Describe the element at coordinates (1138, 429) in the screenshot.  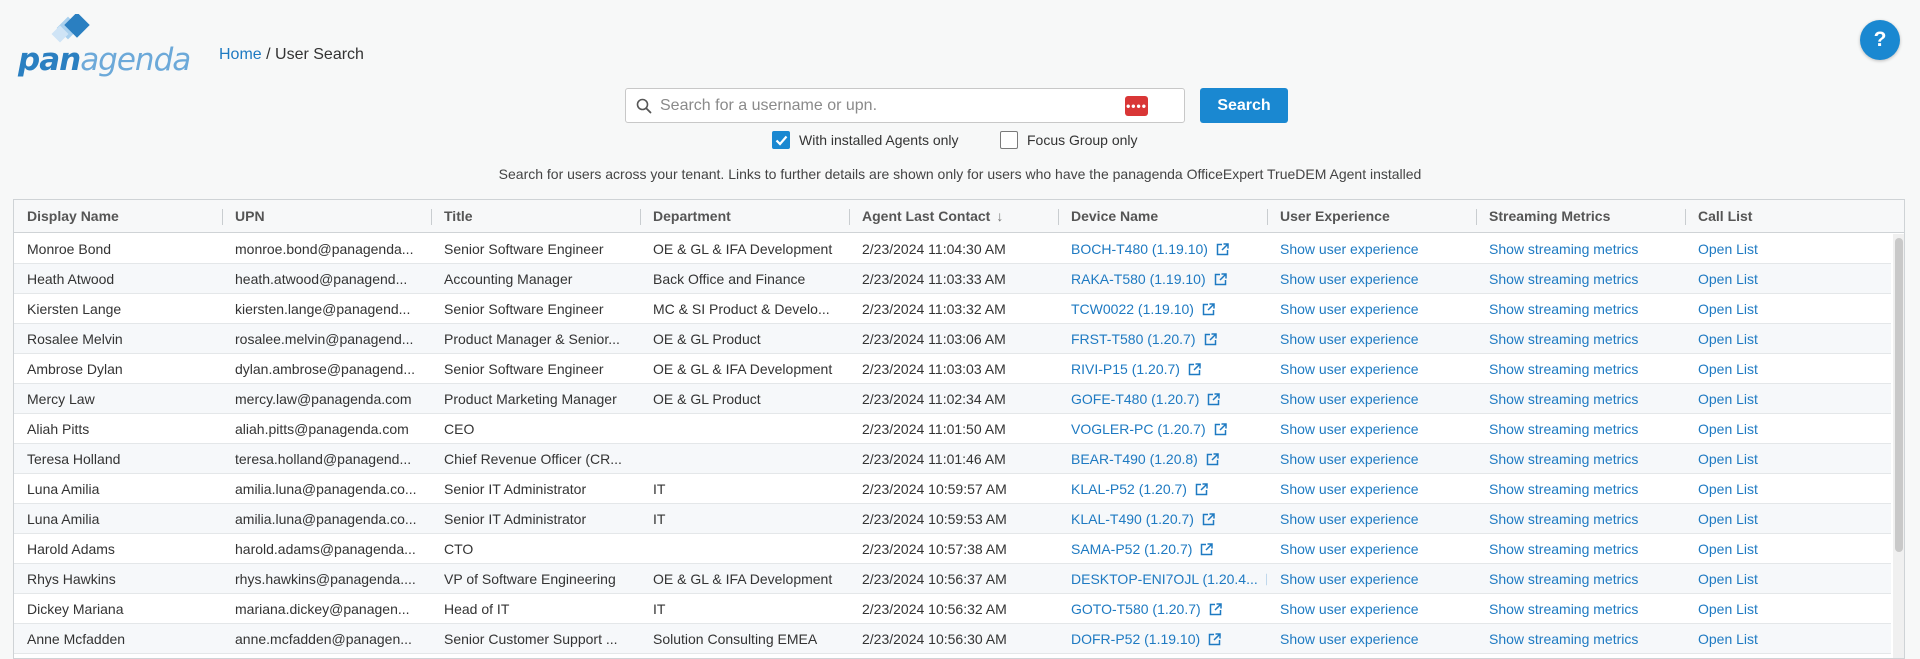
I see `device-name-link: VOGLER-PC (1.20.7)` at that location.